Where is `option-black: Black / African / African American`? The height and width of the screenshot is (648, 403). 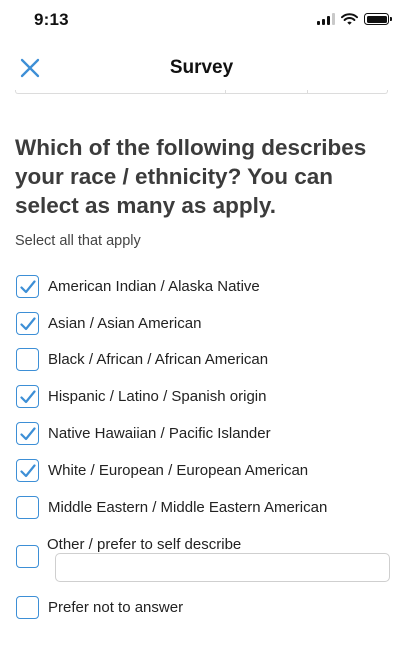 option-black: Black / African / African American is located at coordinates (142, 359).